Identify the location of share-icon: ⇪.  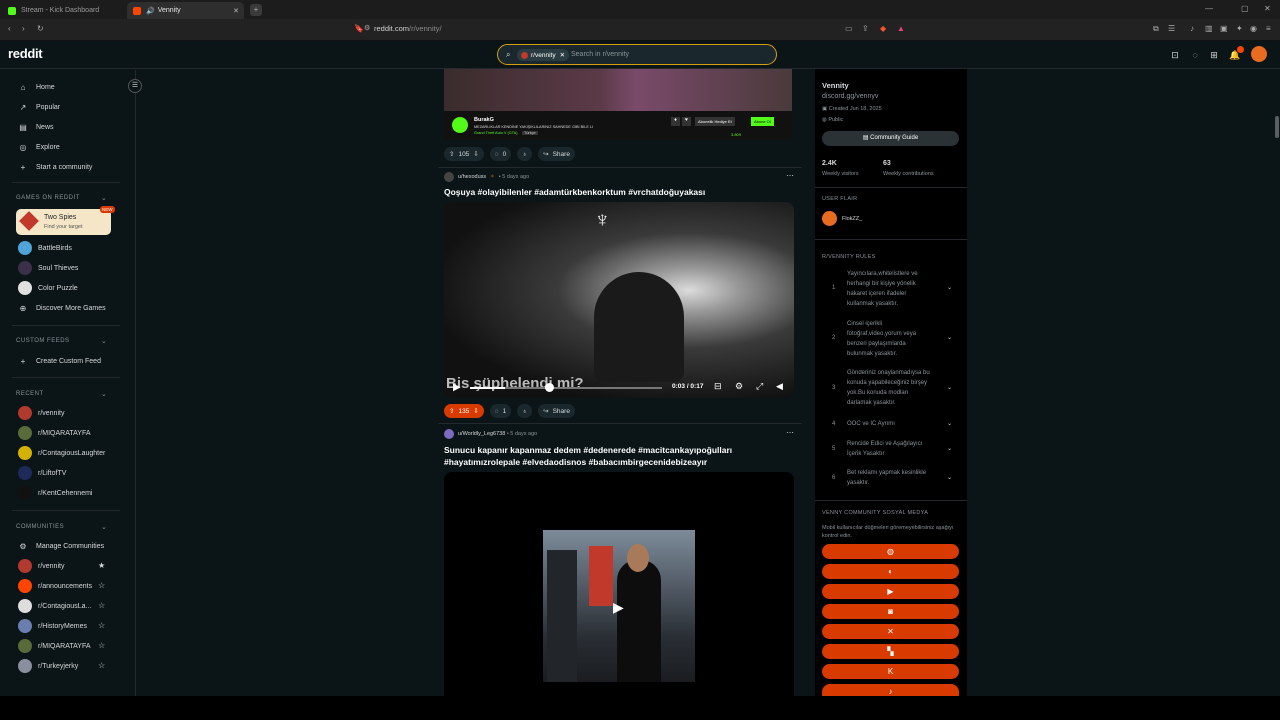
(865, 29).